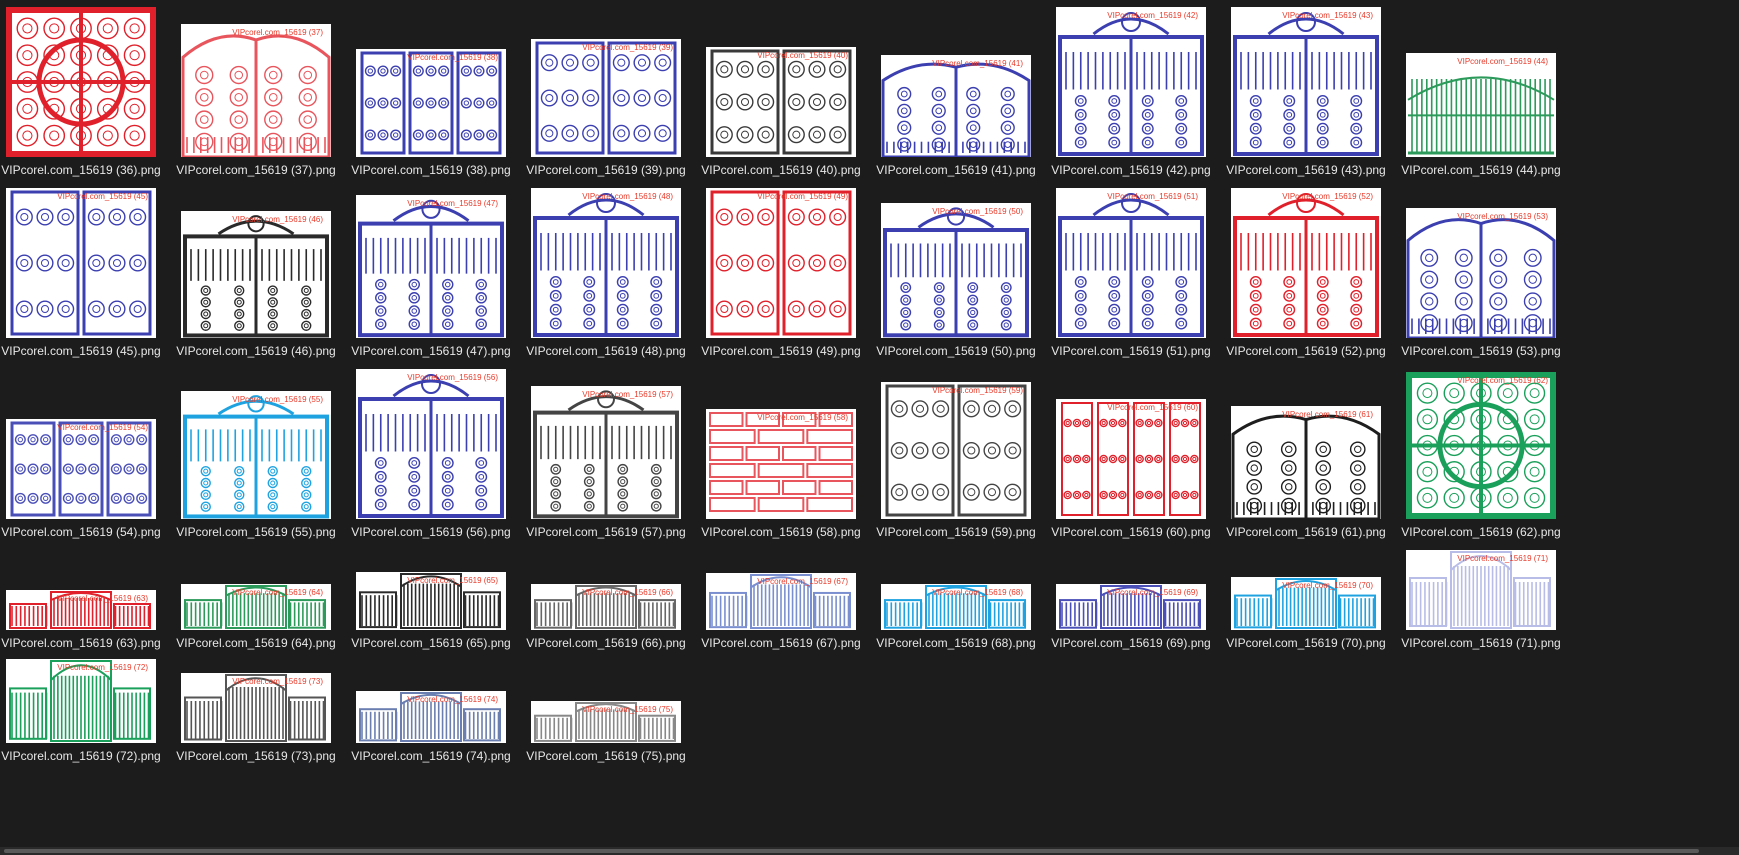  I want to click on image-thumbnail: VIPcorel.com_15619 (39), so click(606, 98).